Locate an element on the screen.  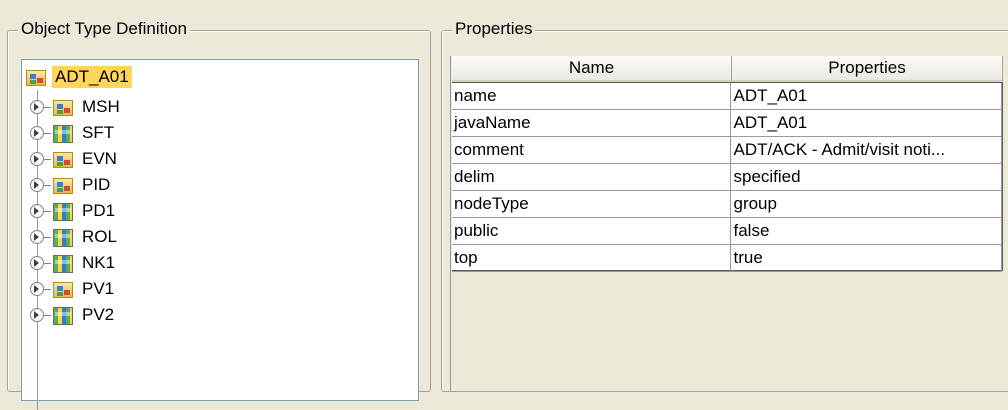
table-row: javaName ADT_A01 is located at coordinates (727, 123).